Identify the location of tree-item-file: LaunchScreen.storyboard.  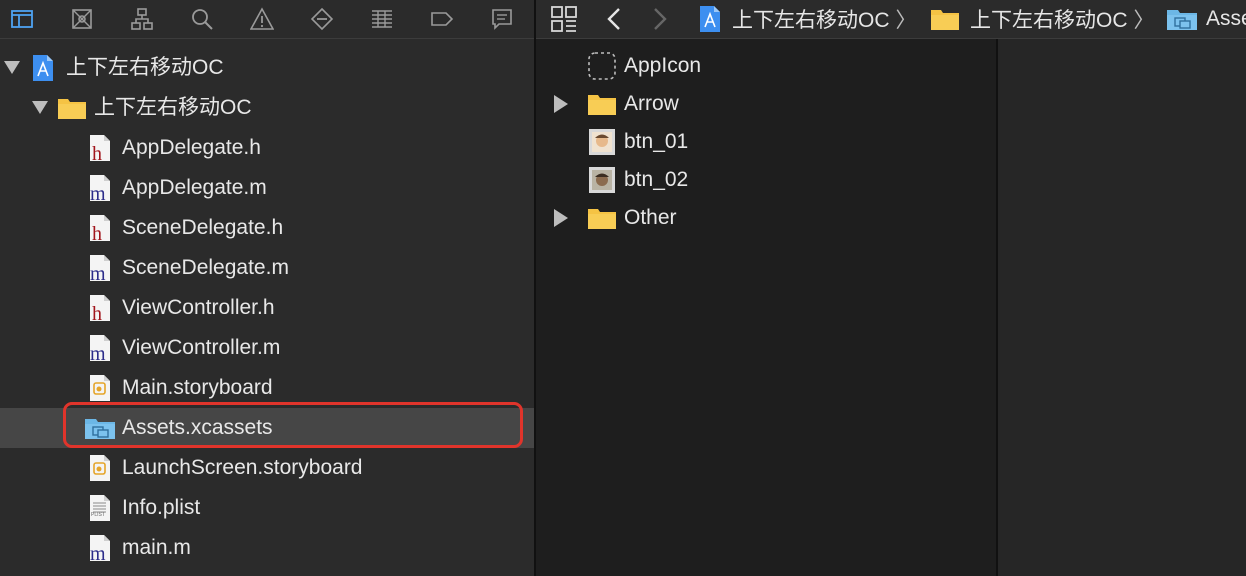
(267, 468).